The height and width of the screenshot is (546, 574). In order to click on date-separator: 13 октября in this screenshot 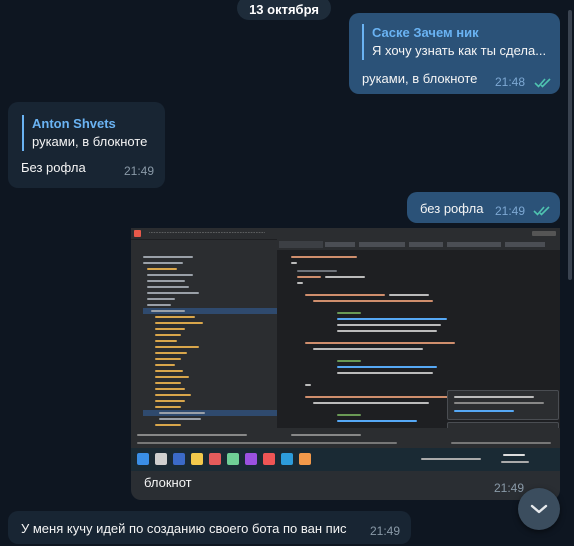, I will do `click(284, 10)`.